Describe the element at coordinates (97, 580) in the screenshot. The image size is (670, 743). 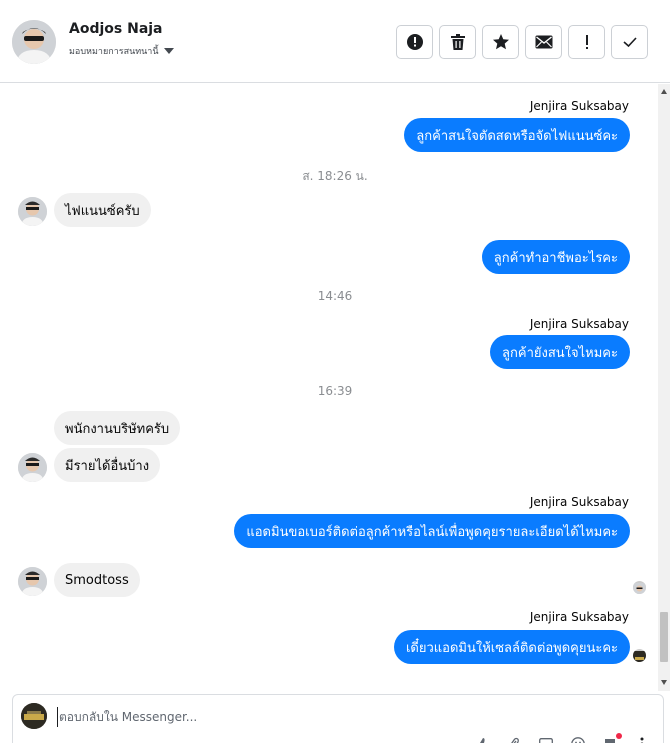
I see `incoming-message: Smodtoss` at that location.